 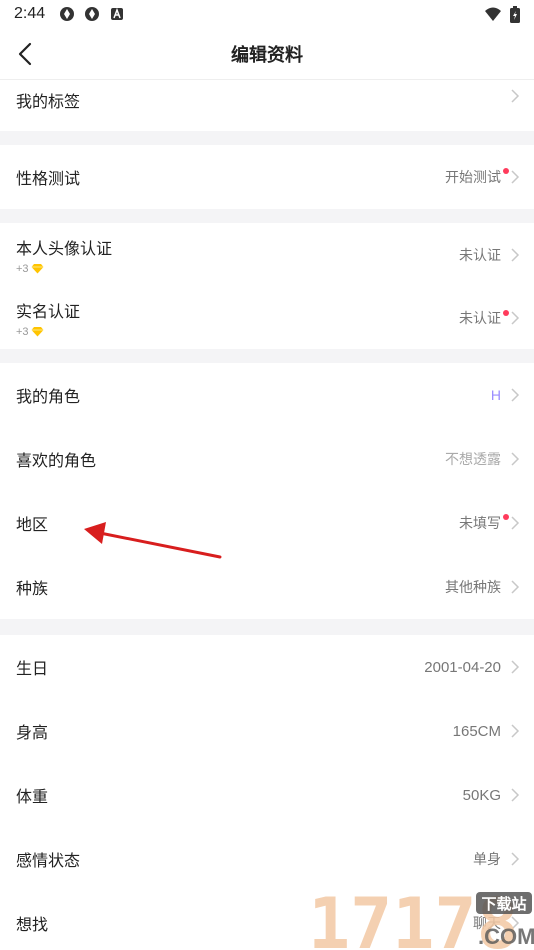 I want to click on row-region: 地区 未填写, so click(x=267, y=523).